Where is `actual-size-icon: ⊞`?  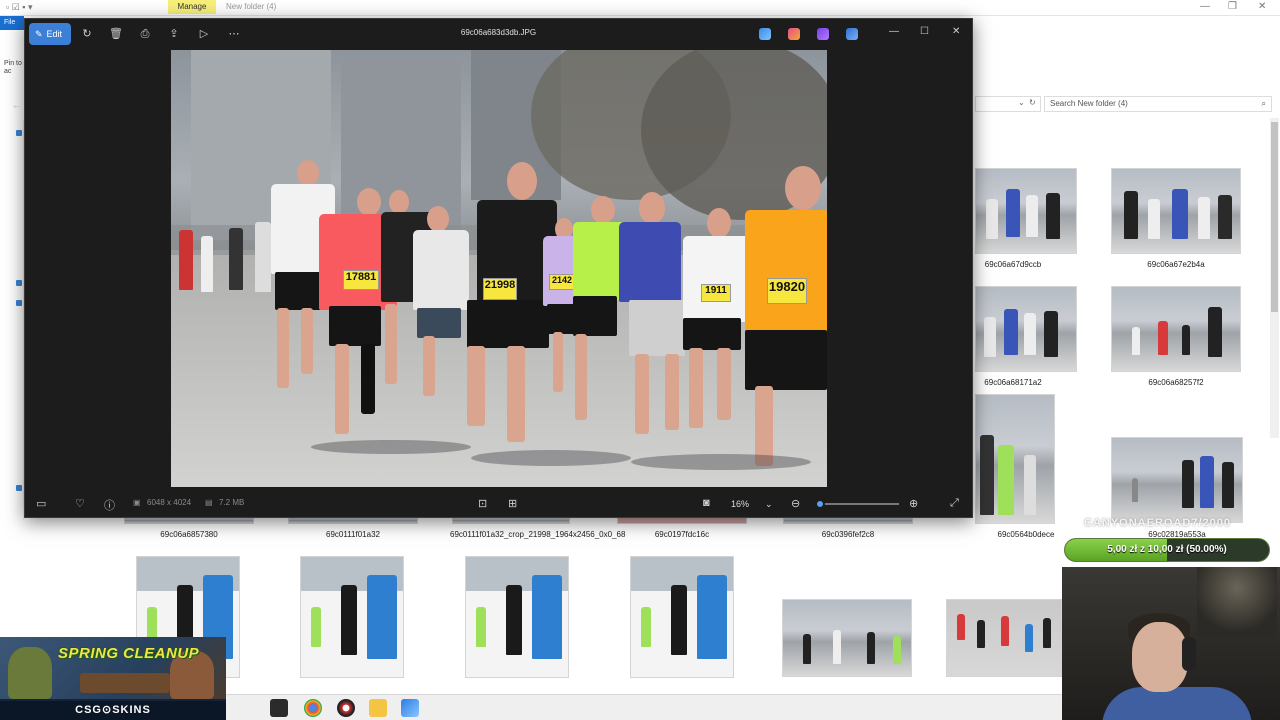 actual-size-icon: ⊞ is located at coordinates (512, 503).